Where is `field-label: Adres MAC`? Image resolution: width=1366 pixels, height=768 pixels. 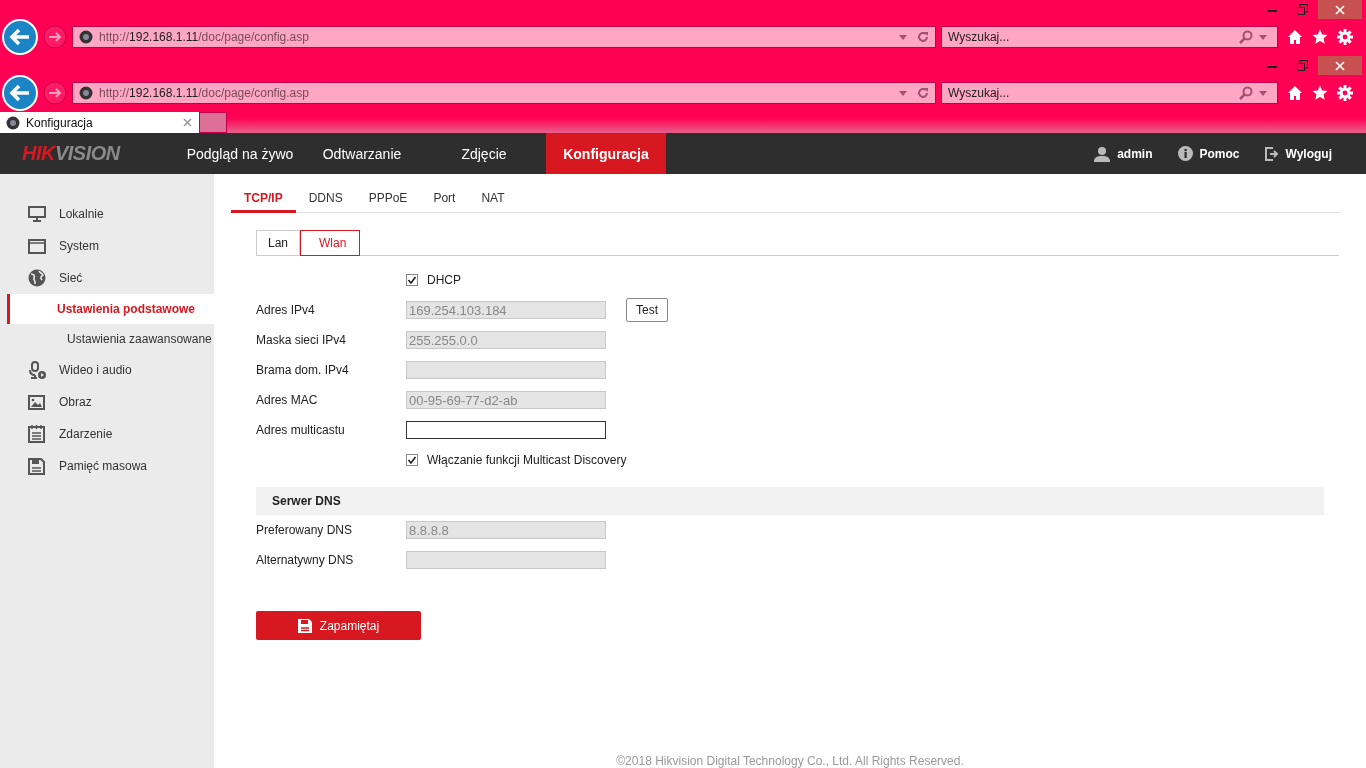 field-label: Adres MAC is located at coordinates (287, 400).